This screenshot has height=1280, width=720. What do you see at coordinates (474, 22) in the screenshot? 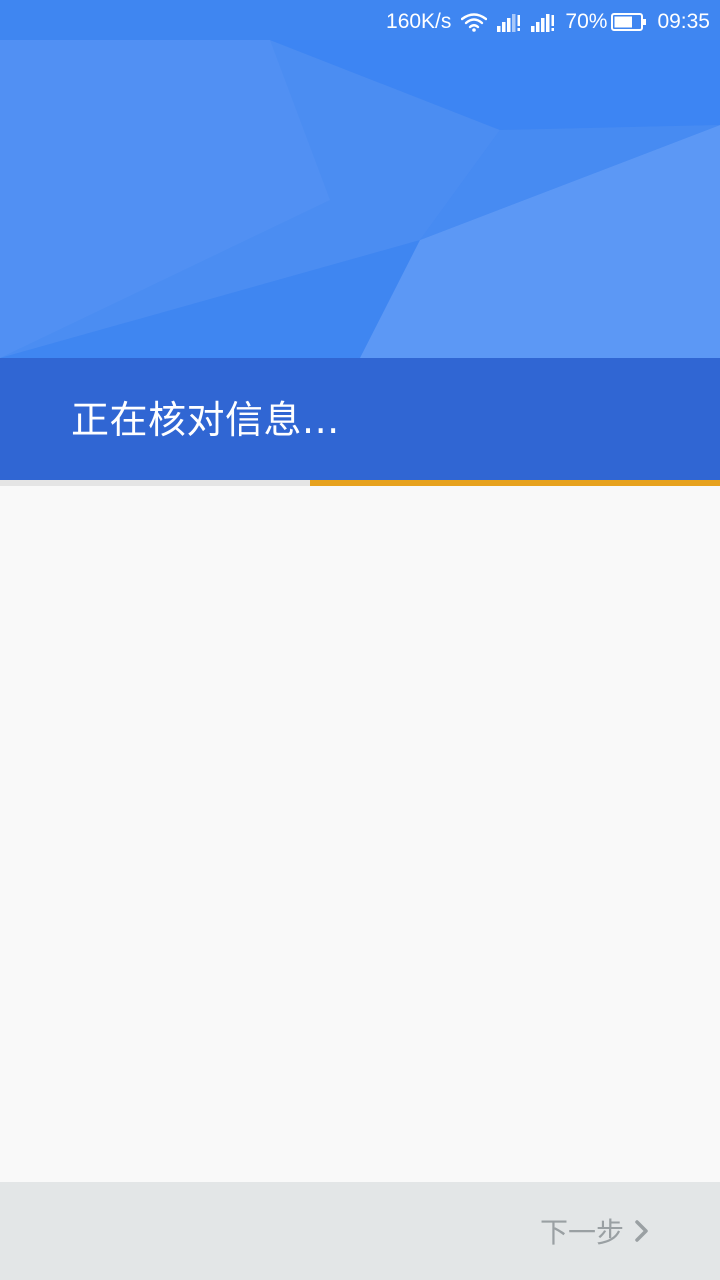
I see `wifi-icon` at bounding box center [474, 22].